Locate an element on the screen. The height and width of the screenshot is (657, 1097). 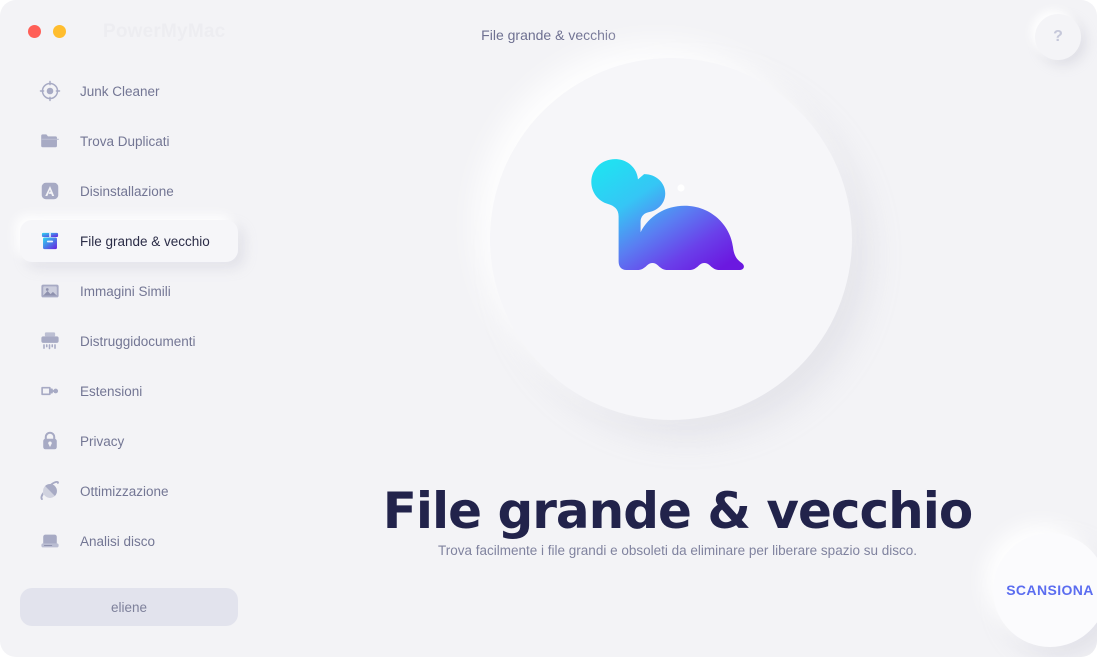
sidebar-item-analisi-disco: Analisi disco is located at coordinates (129, 541).